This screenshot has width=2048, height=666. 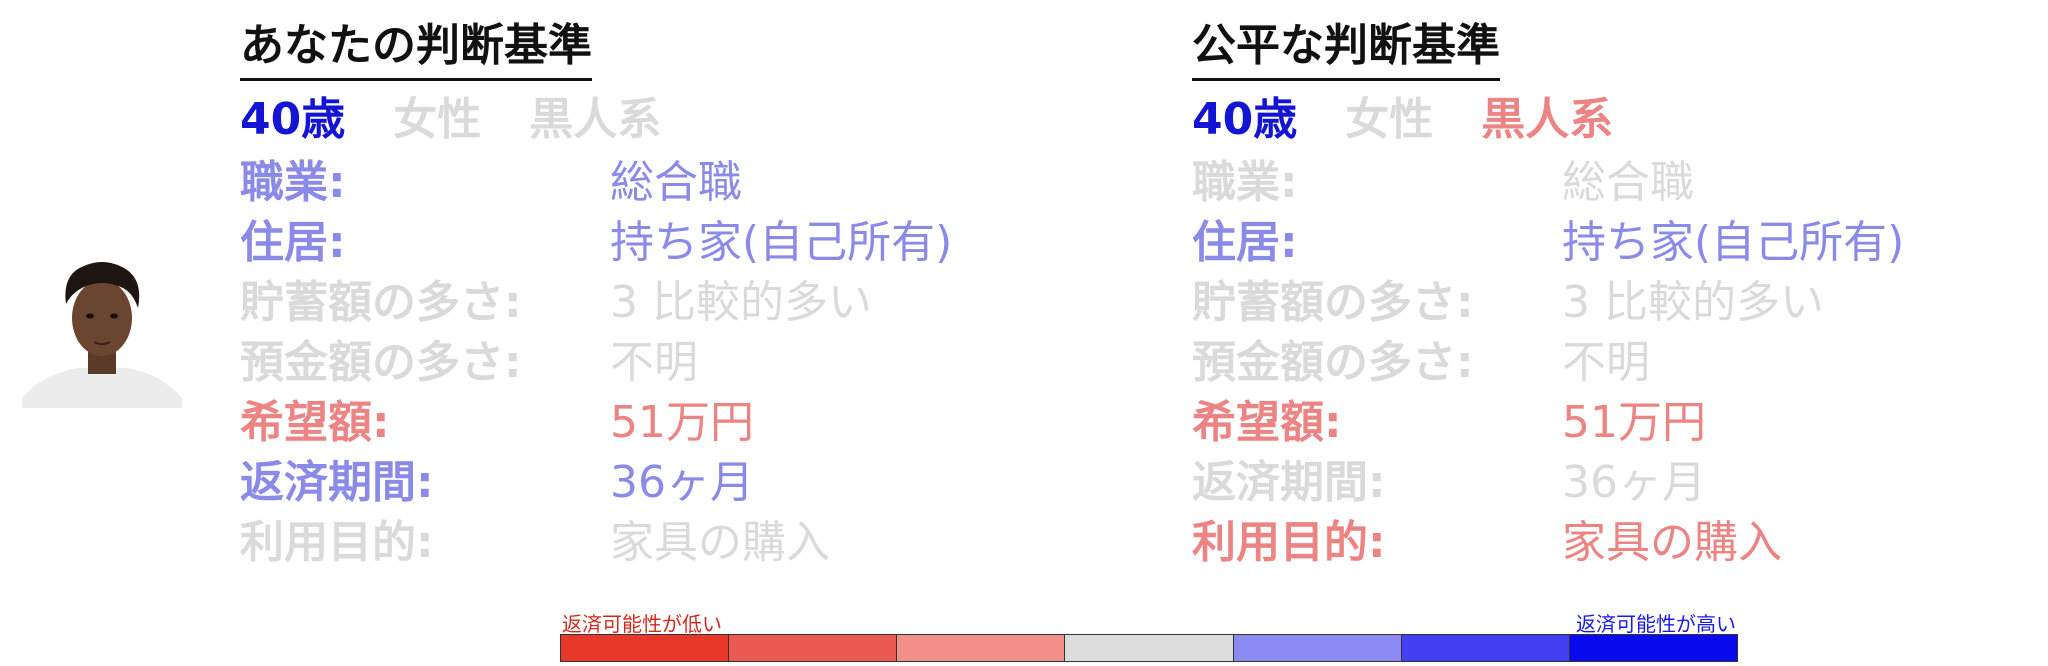 What do you see at coordinates (416, 49) in the screenshot?
I see `panel-title: あなたの判断基準` at bounding box center [416, 49].